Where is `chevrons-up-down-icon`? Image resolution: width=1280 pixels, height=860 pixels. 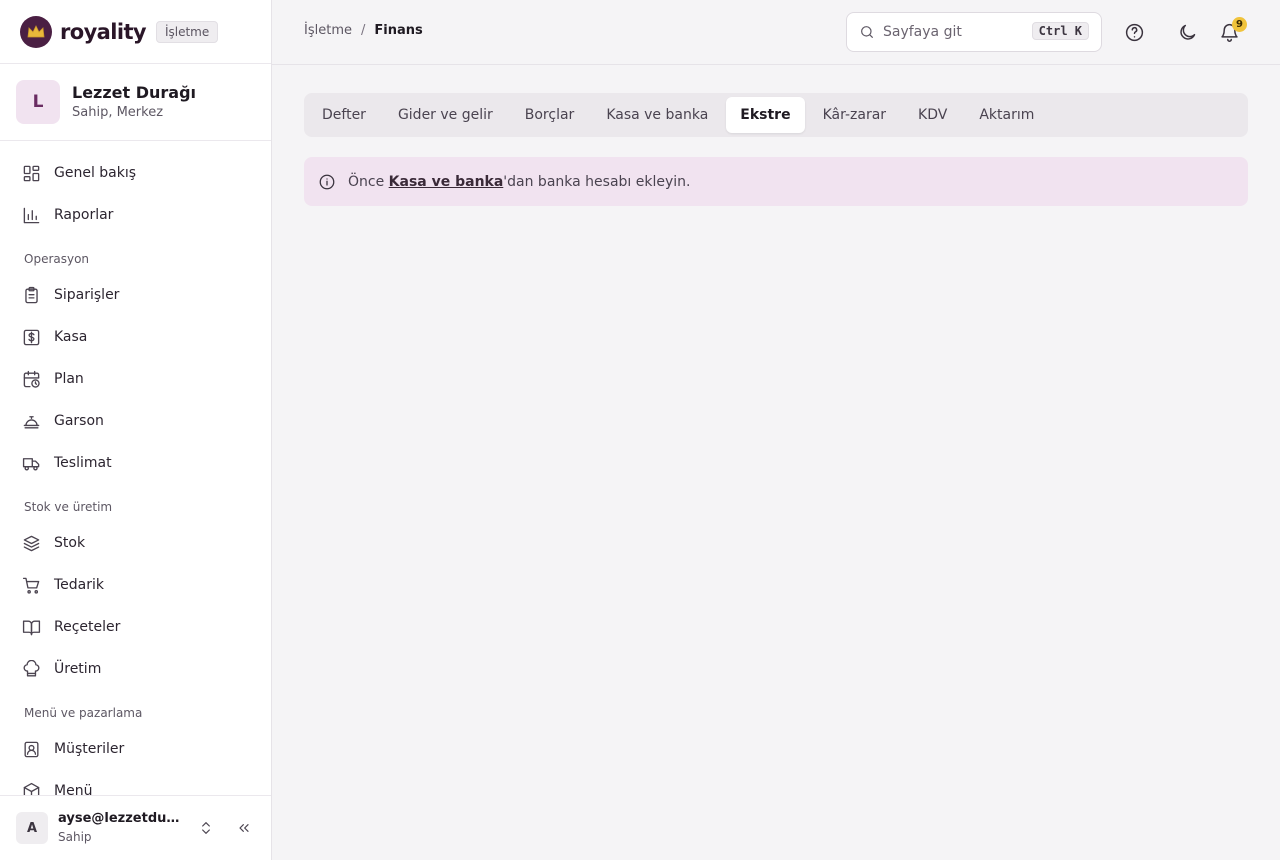 chevrons-up-down-icon is located at coordinates (206, 828).